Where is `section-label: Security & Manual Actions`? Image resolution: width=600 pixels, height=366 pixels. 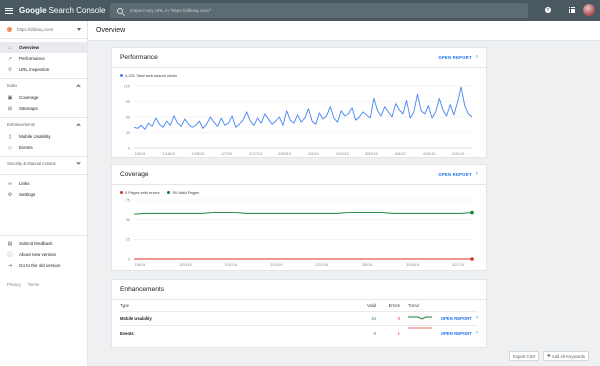
section-label: Security & Manual Actions is located at coordinates (31, 163).